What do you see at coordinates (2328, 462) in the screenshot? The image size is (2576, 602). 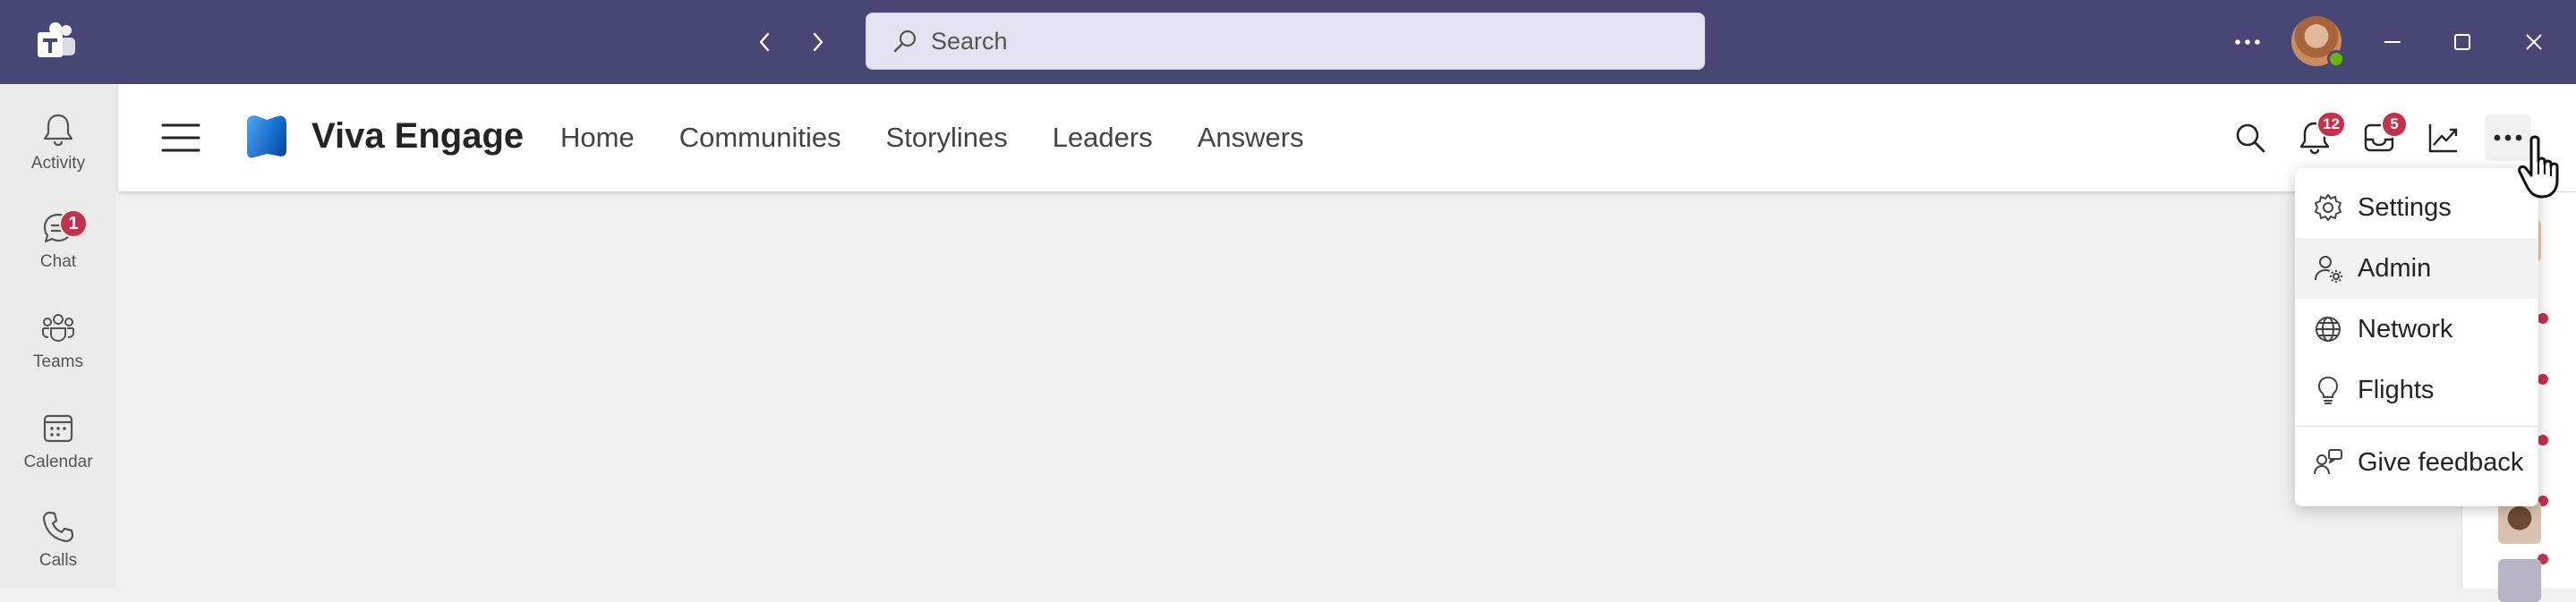 I see `feedback-icon` at bounding box center [2328, 462].